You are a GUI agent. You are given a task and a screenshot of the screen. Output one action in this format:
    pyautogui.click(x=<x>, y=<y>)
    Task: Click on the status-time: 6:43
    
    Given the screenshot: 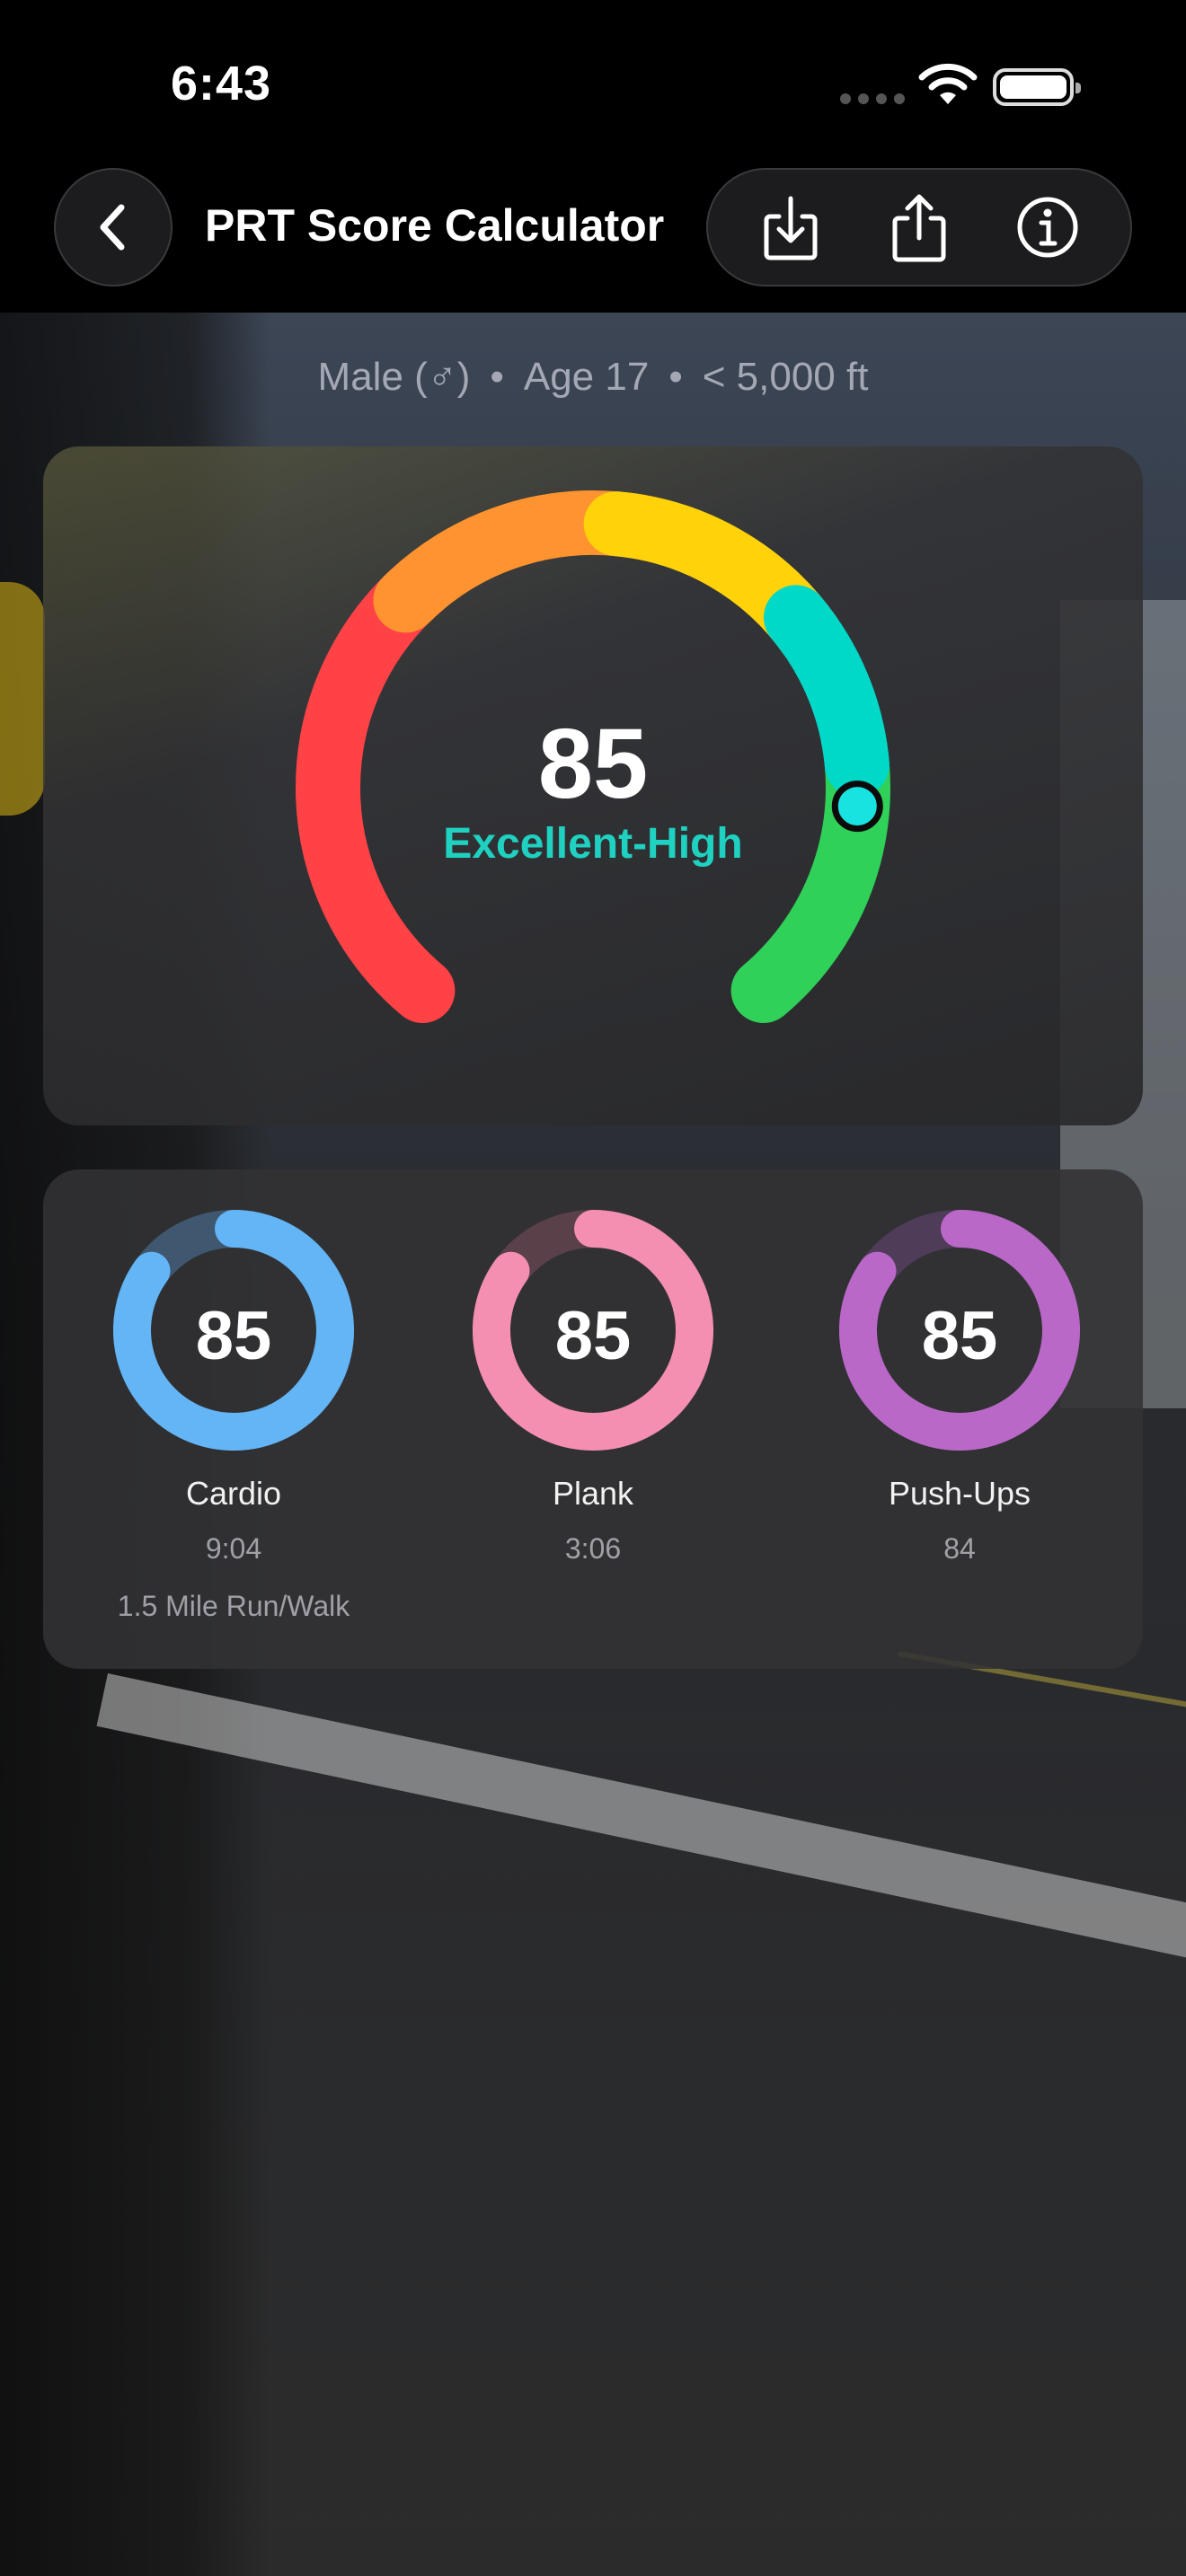 What is the action you would take?
    pyautogui.click(x=221, y=83)
    